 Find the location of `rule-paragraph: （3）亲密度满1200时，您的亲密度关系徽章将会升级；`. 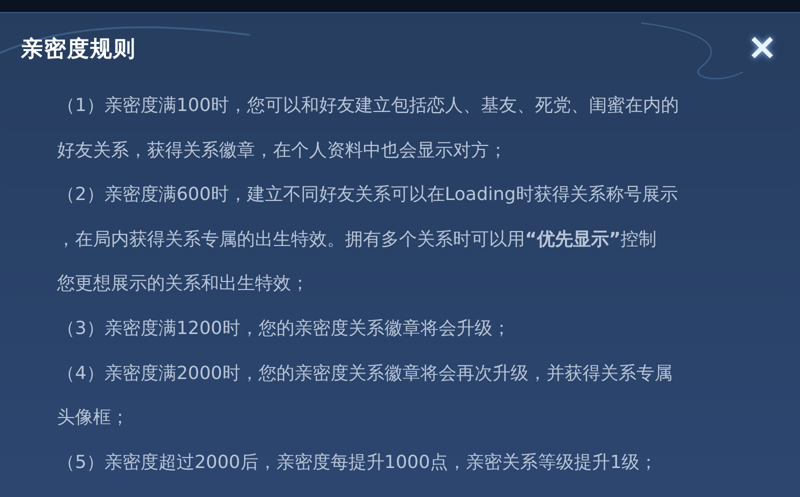

rule-paragraph: （3）亲密度满1200时，您的亲密度关系徽章将会升级； is located at coordinates (284, 328).